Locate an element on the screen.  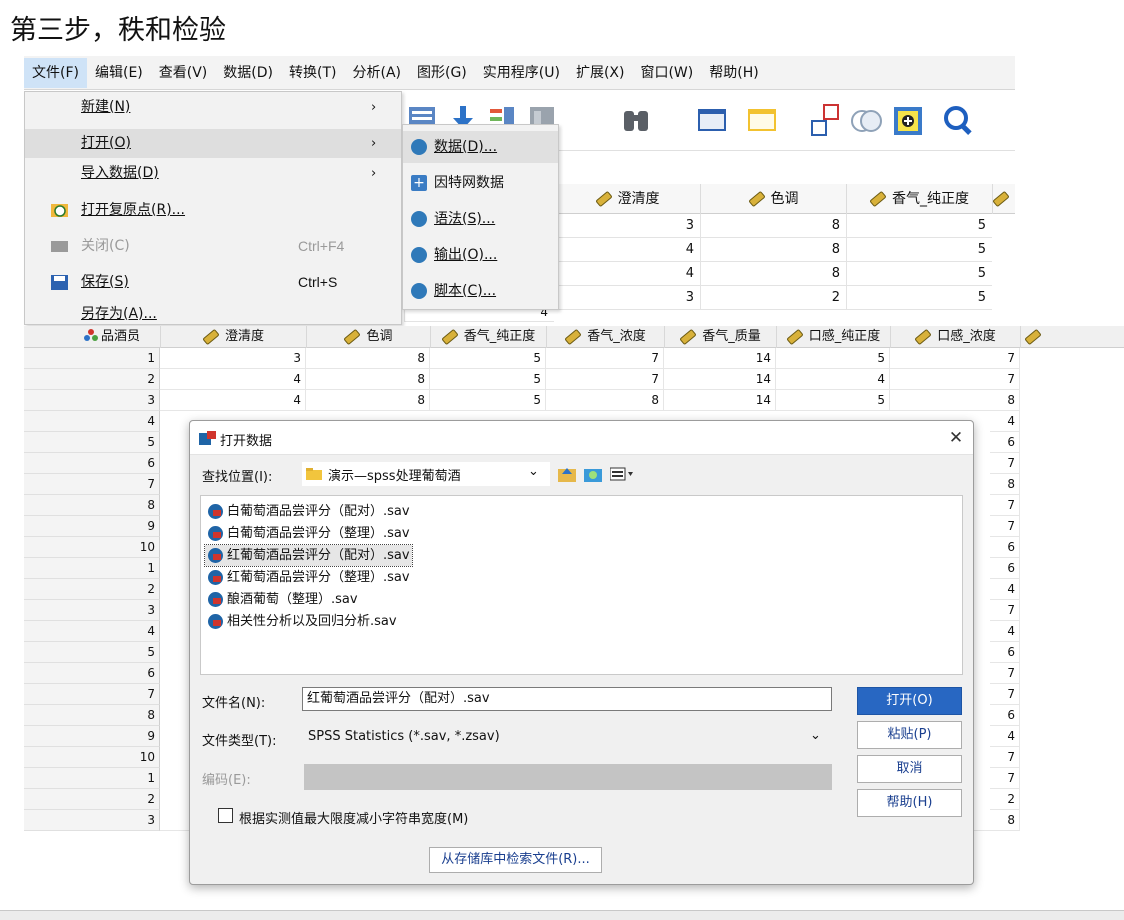
menu-item-close: 关闭(C) Ctrl+F4 is located at coordinates (213, 246).